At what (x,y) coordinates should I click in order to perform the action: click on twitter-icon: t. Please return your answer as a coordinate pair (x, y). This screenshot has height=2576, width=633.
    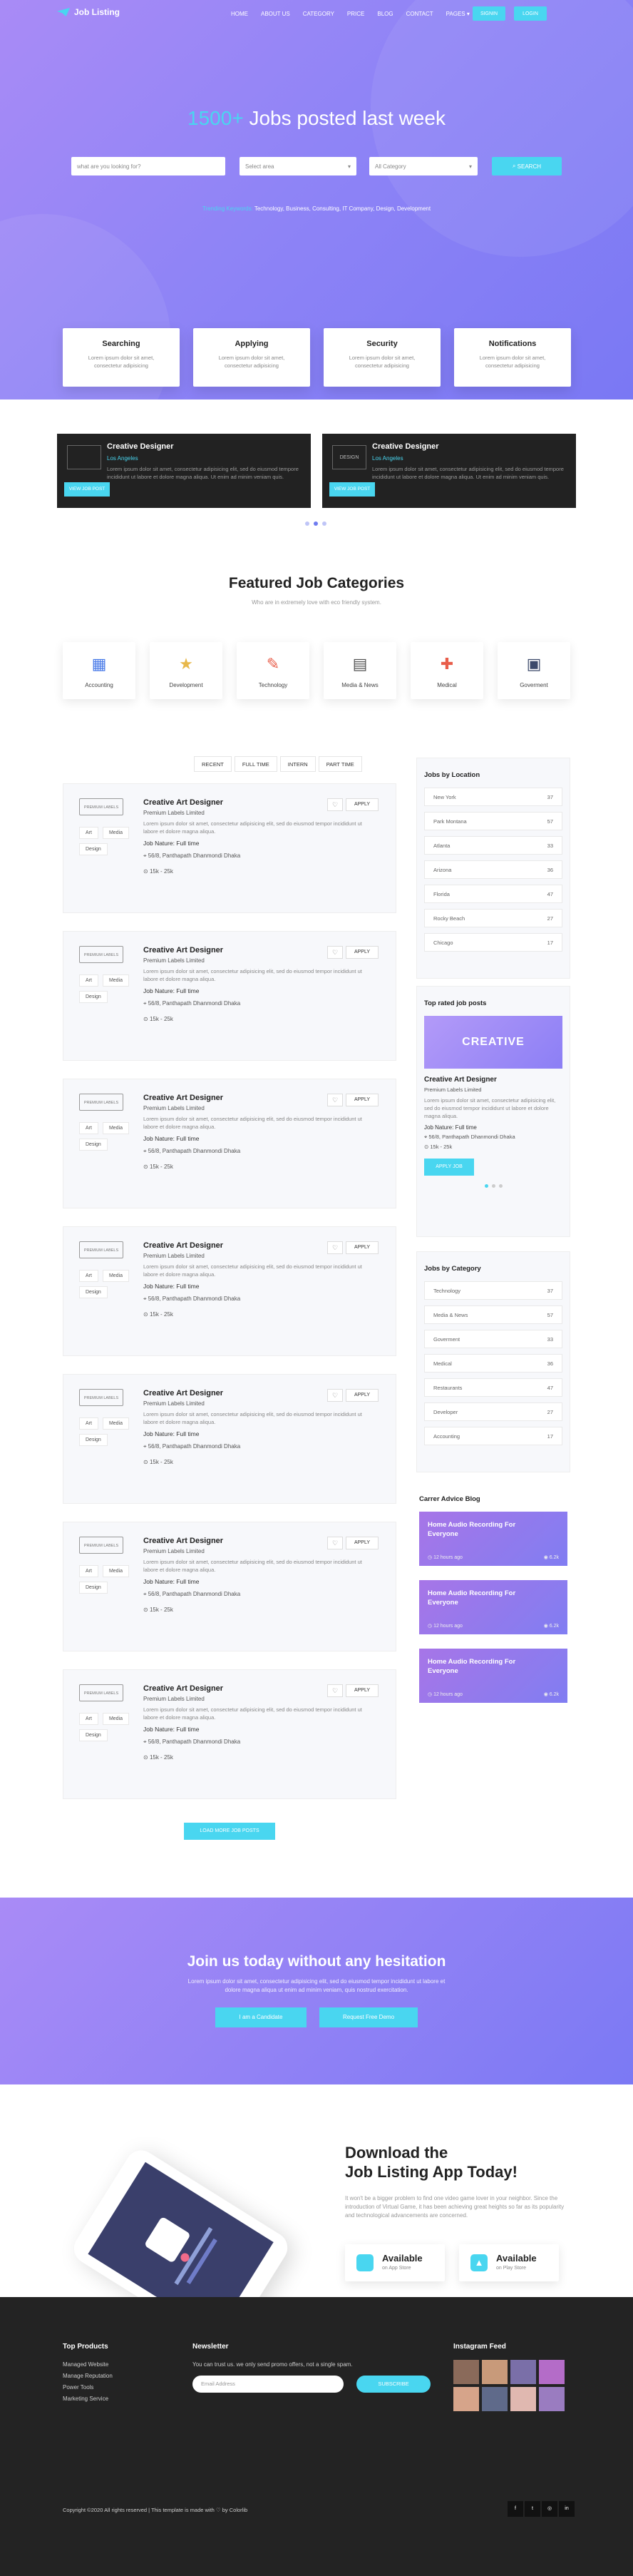
    Looking at the image, I should click on (532, 2509).